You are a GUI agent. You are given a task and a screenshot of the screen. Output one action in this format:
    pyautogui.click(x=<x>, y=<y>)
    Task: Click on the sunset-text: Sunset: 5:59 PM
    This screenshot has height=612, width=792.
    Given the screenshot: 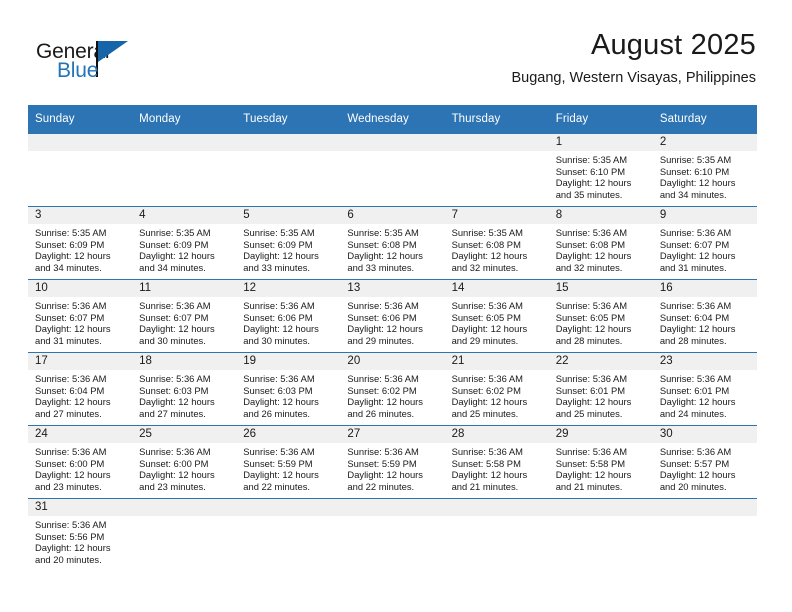 What is the action you would take?
    pyautogui.click(x=278, y=463)
    